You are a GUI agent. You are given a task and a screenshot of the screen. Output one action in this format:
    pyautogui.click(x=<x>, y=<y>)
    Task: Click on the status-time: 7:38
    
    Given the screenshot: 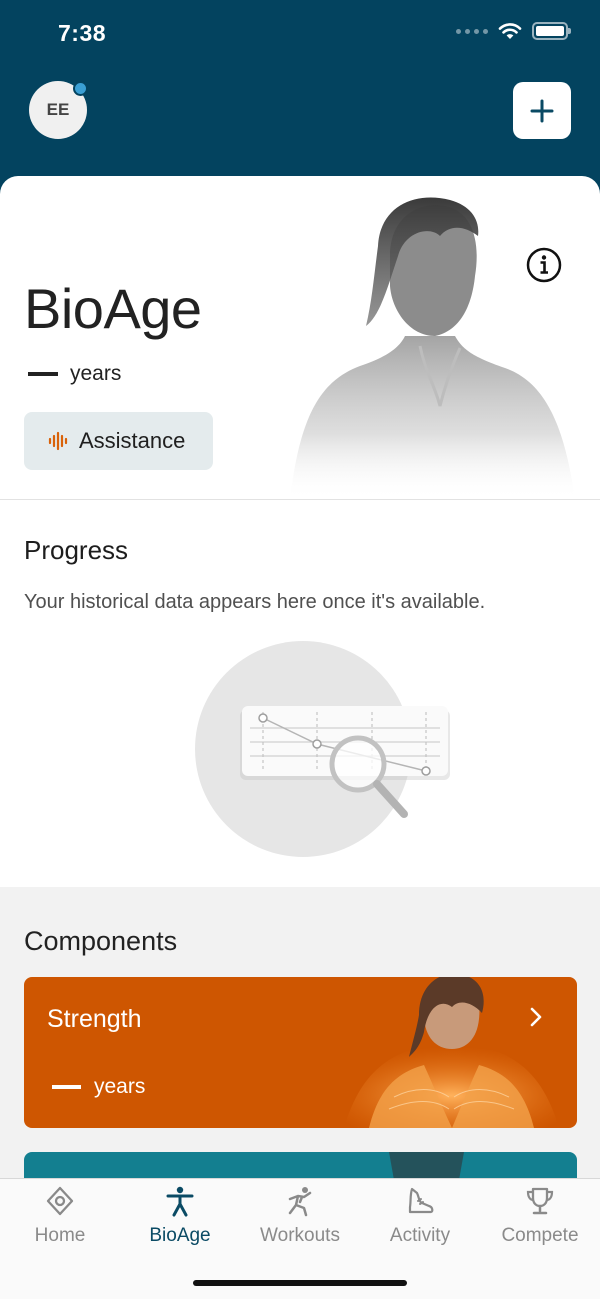 What is the action you would take?
    pyautogui.click(x=82, y=33)
    